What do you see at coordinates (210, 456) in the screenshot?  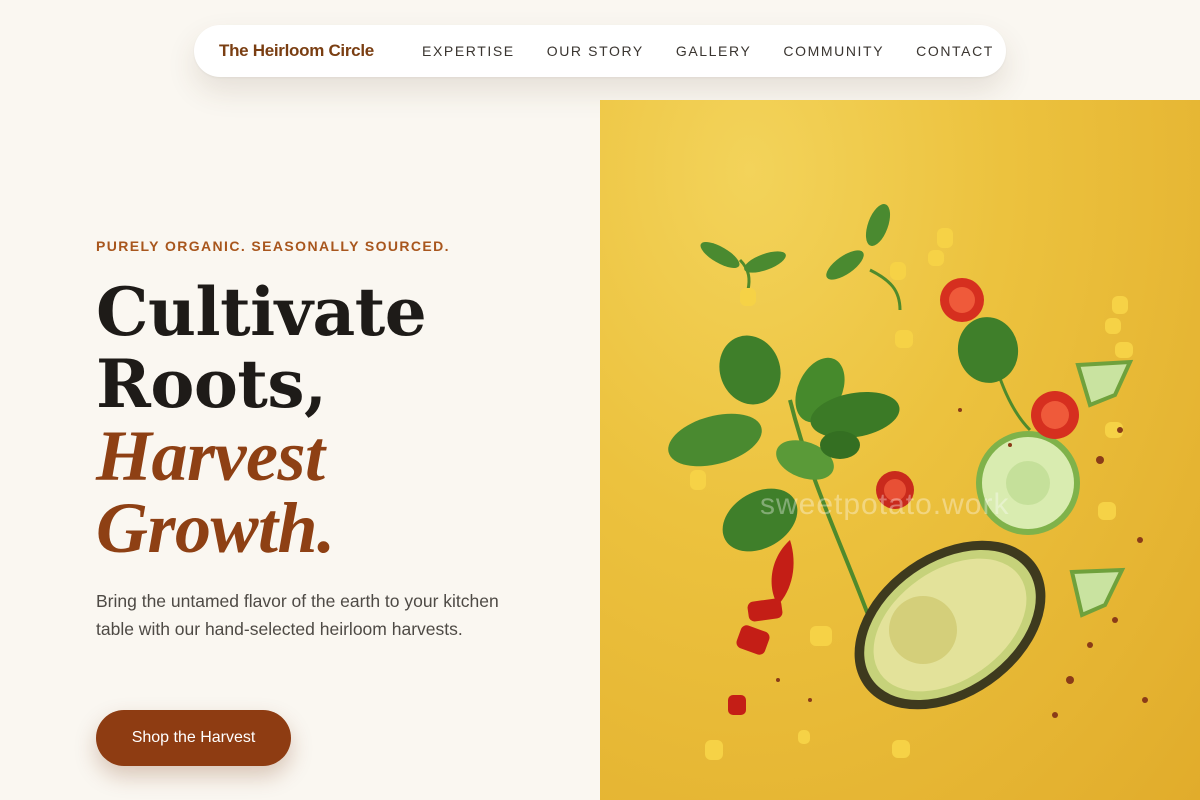 I see `headline-accent-line-1: Harvest` at bounding box center [210, 456].